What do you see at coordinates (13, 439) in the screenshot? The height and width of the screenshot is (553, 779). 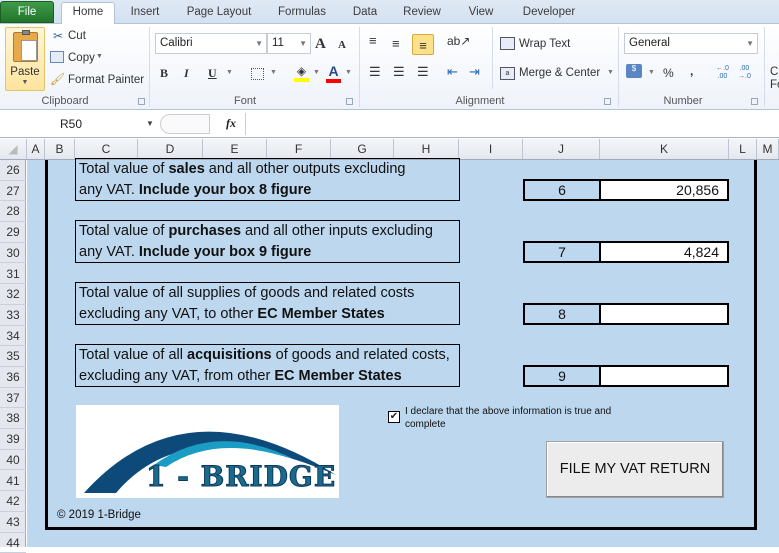 I see `row-header-39: 39` at bounding box center [13, 439].